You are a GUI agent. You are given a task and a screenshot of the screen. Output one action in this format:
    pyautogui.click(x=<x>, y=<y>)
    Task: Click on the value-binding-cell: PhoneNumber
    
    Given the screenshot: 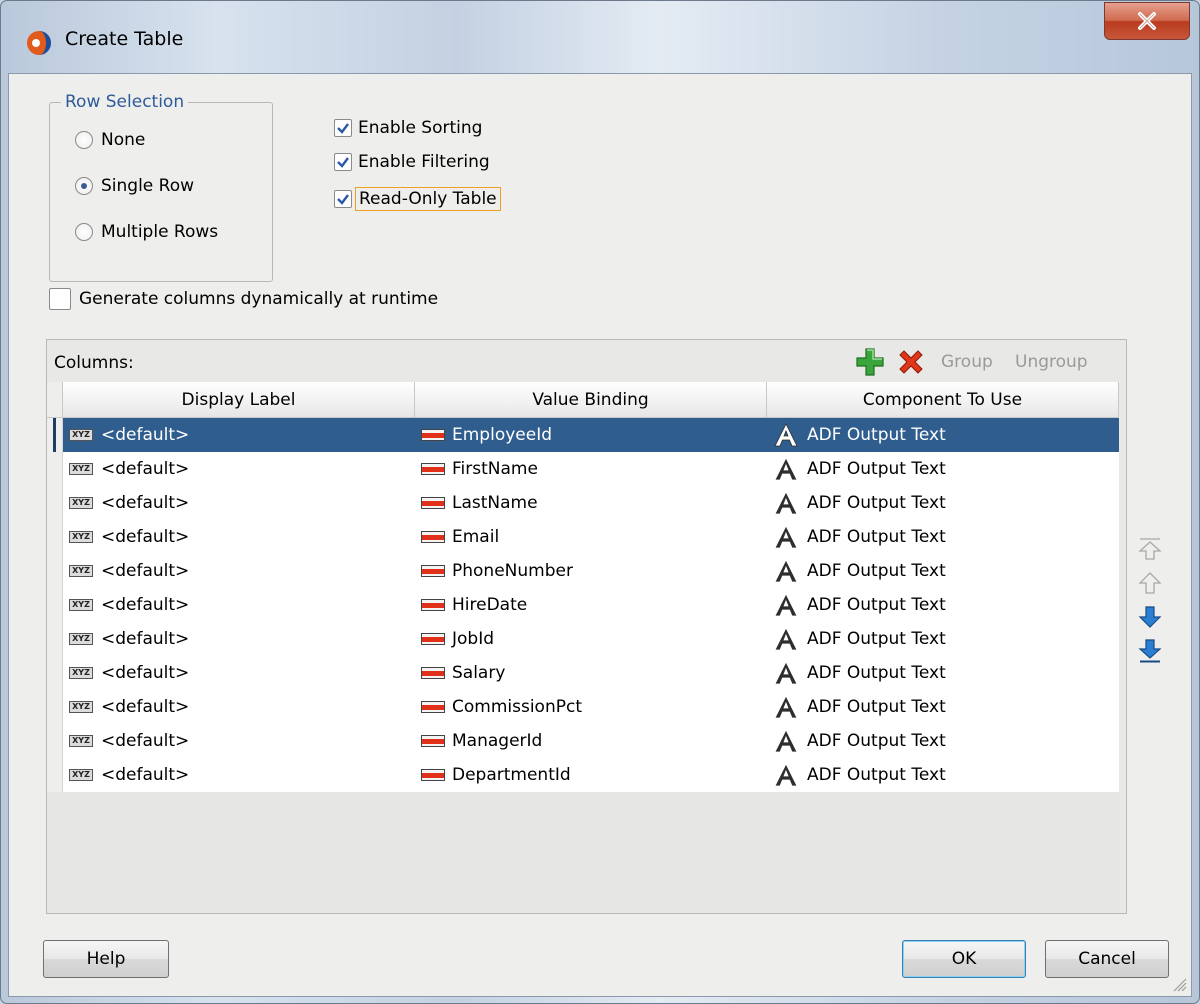 What is the action you would take?
    pyautogui.click(x=591, y=571)
    